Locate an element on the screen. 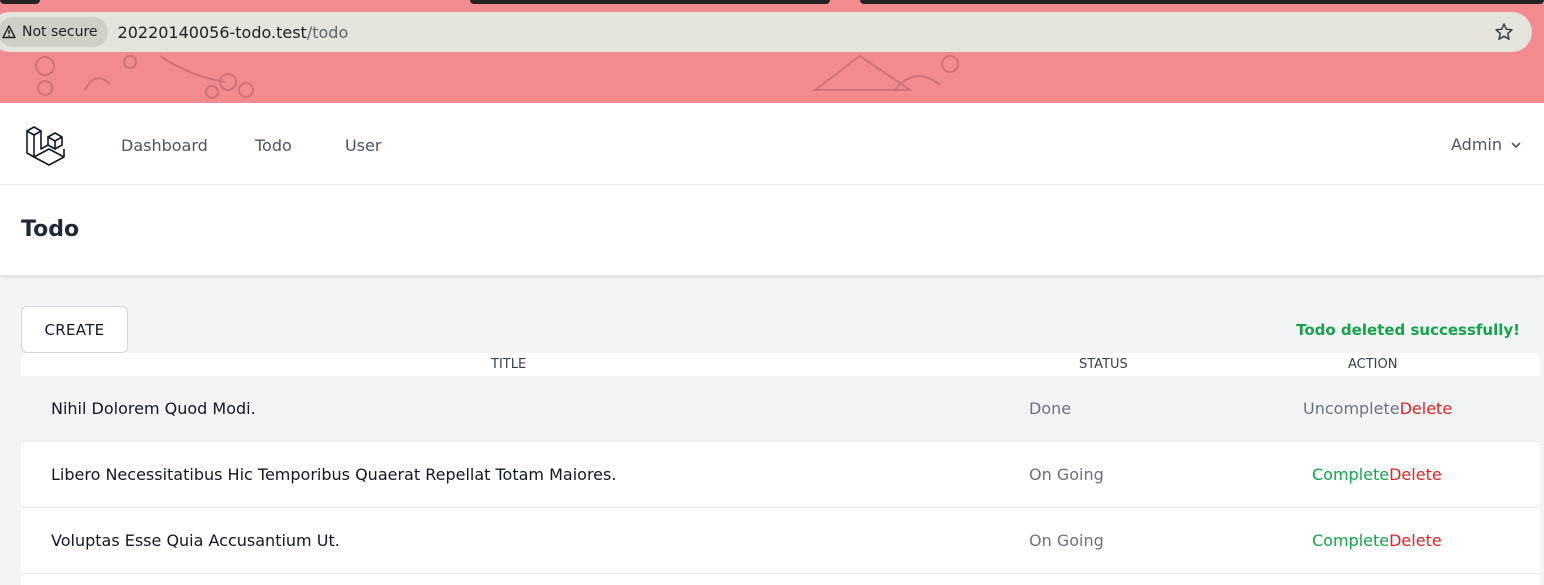 Image resolution: width=1544 pixels, height=585 pixels. todo-actions: UncompleteDelete is located at coordinates (1377, 408).